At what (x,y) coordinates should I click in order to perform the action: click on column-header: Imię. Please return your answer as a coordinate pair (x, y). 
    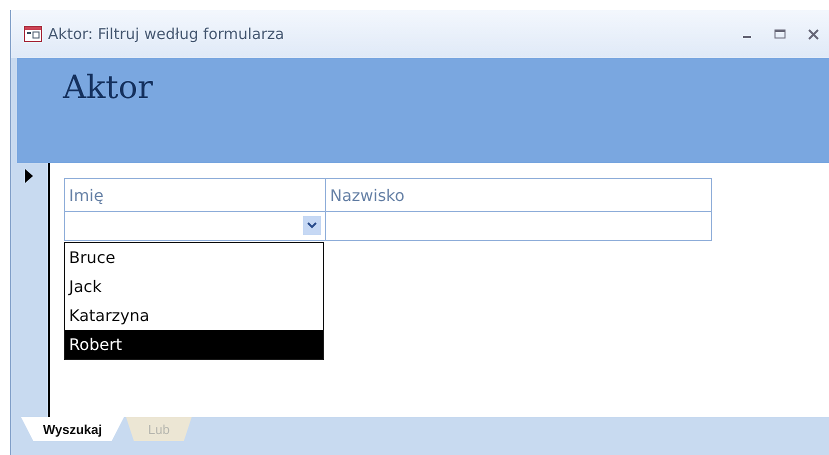
    Looking at the image, I should click on (195, 195).